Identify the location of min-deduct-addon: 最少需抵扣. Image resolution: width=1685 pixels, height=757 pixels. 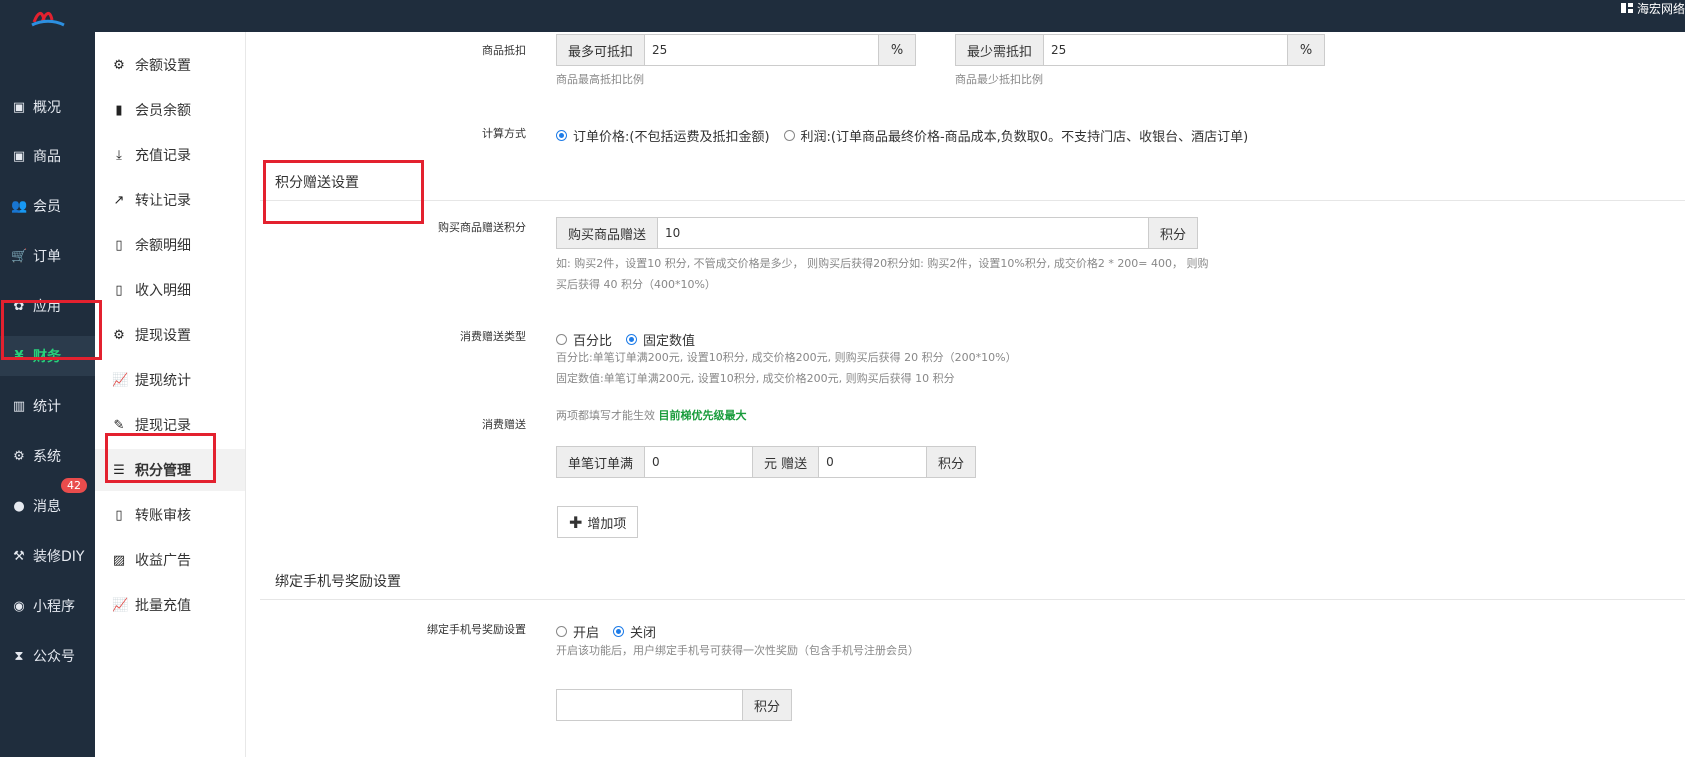
(1000, 50).